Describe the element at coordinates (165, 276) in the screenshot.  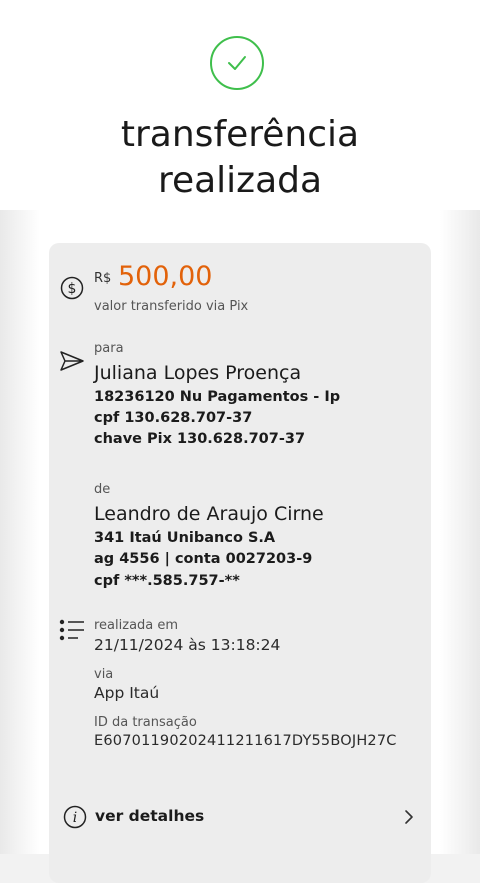
I see `amount-value: 500,00` at that location.